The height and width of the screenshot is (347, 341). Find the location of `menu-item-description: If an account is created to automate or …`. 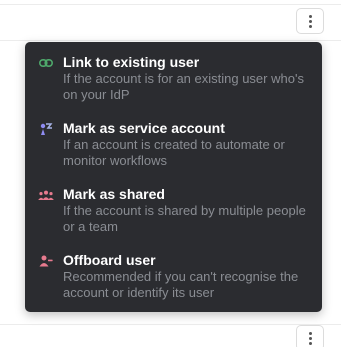

menu-item-description: If an account is created to automate or … is located at coordinates (174, 152).